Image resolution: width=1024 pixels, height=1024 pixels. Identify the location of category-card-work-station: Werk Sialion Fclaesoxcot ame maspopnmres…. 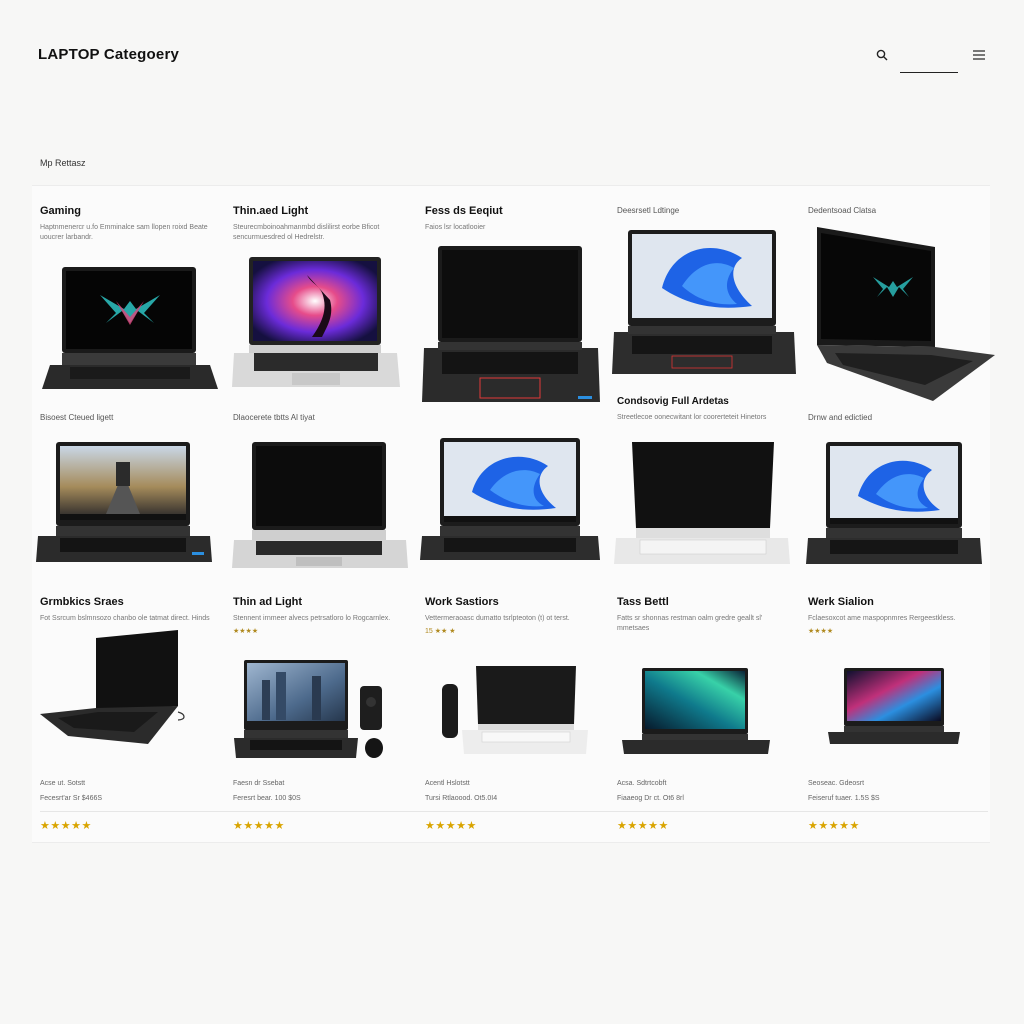
(903, 615).